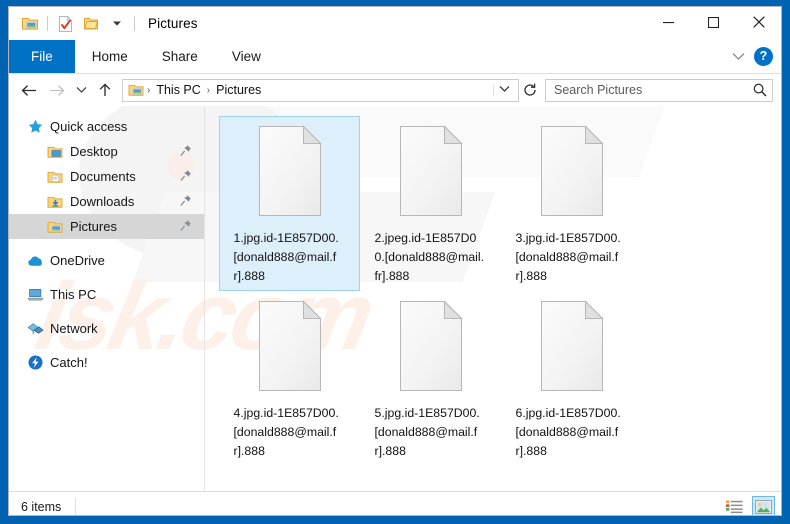  I want to click on sidebar-item-downloads: Downloads, so click(106, 201).